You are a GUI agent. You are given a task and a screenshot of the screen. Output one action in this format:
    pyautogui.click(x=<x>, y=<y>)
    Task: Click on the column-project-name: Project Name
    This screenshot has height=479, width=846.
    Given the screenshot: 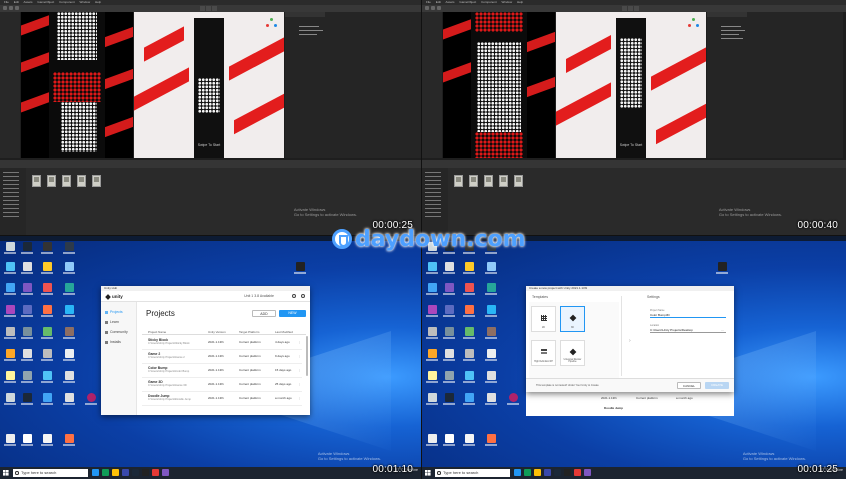 What is the action you would take?
    pyautogui.click(x=157, y=332)
    